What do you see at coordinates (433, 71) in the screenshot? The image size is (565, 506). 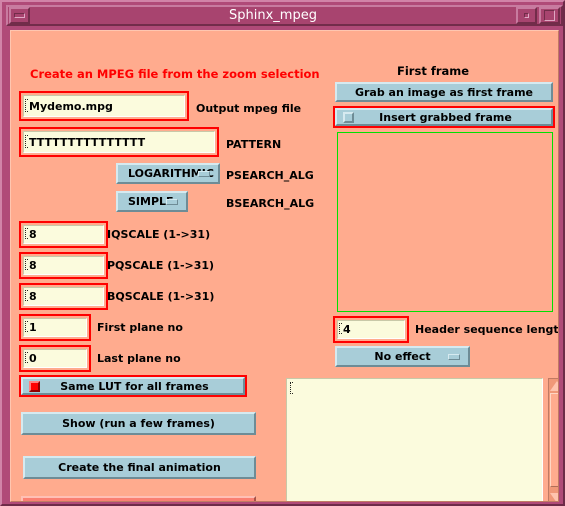 I see `first-frame-section-title: First frame` at bounding box center [433, 71].